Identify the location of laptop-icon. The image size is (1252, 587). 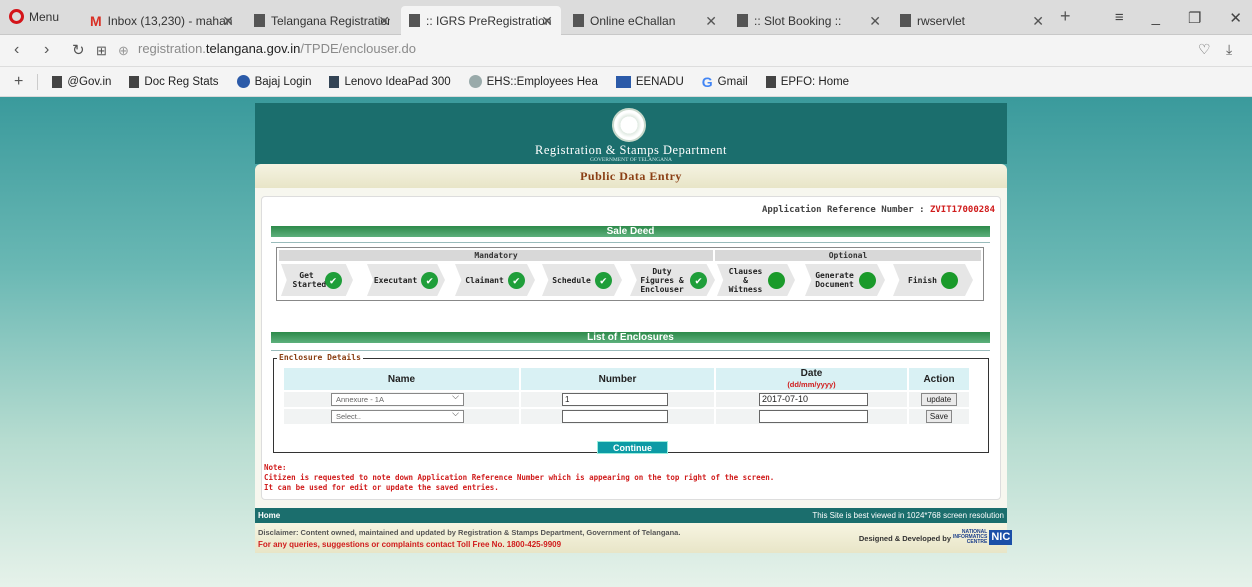
(334, 81).